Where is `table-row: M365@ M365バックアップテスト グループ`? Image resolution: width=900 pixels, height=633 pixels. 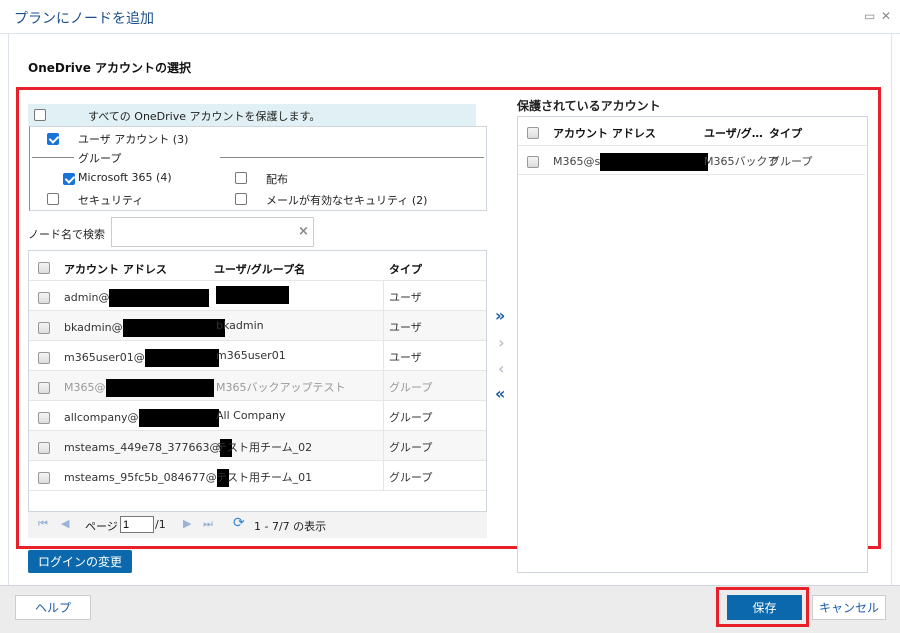 table-row: M365@ M365バックアップテスト グループ is located at coordinates (257, 386).